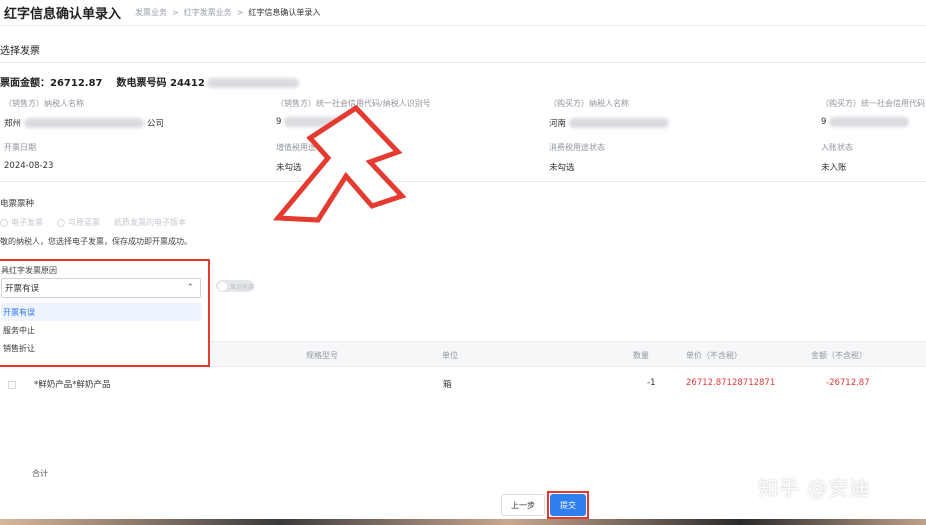 Image resolution: width=926 pixels, height=525 pixels. What do you see at coordinates (72, 385) in the screenshot?
I see `item-name: *鲜奶产品*鲜奶产品` at bounding box center [72, 385].